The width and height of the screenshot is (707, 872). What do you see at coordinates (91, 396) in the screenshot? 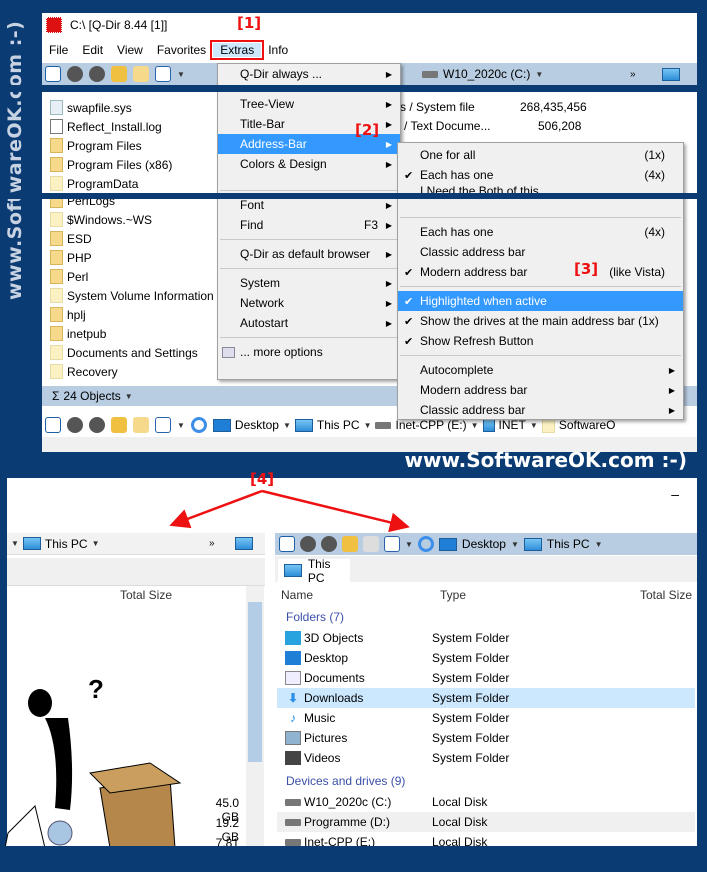
I see `objects-count: 24 Objects` at bounding box center [91, 396].